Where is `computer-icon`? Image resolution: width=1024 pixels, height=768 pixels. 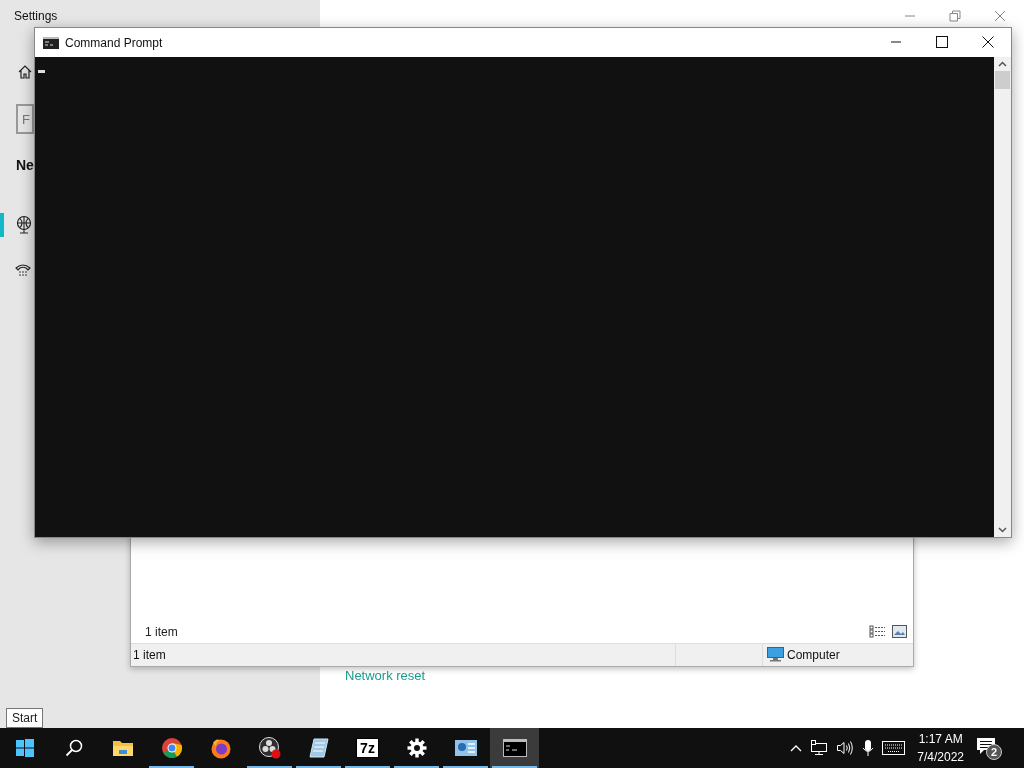
computer-icon is located at coordinates (775, 654).